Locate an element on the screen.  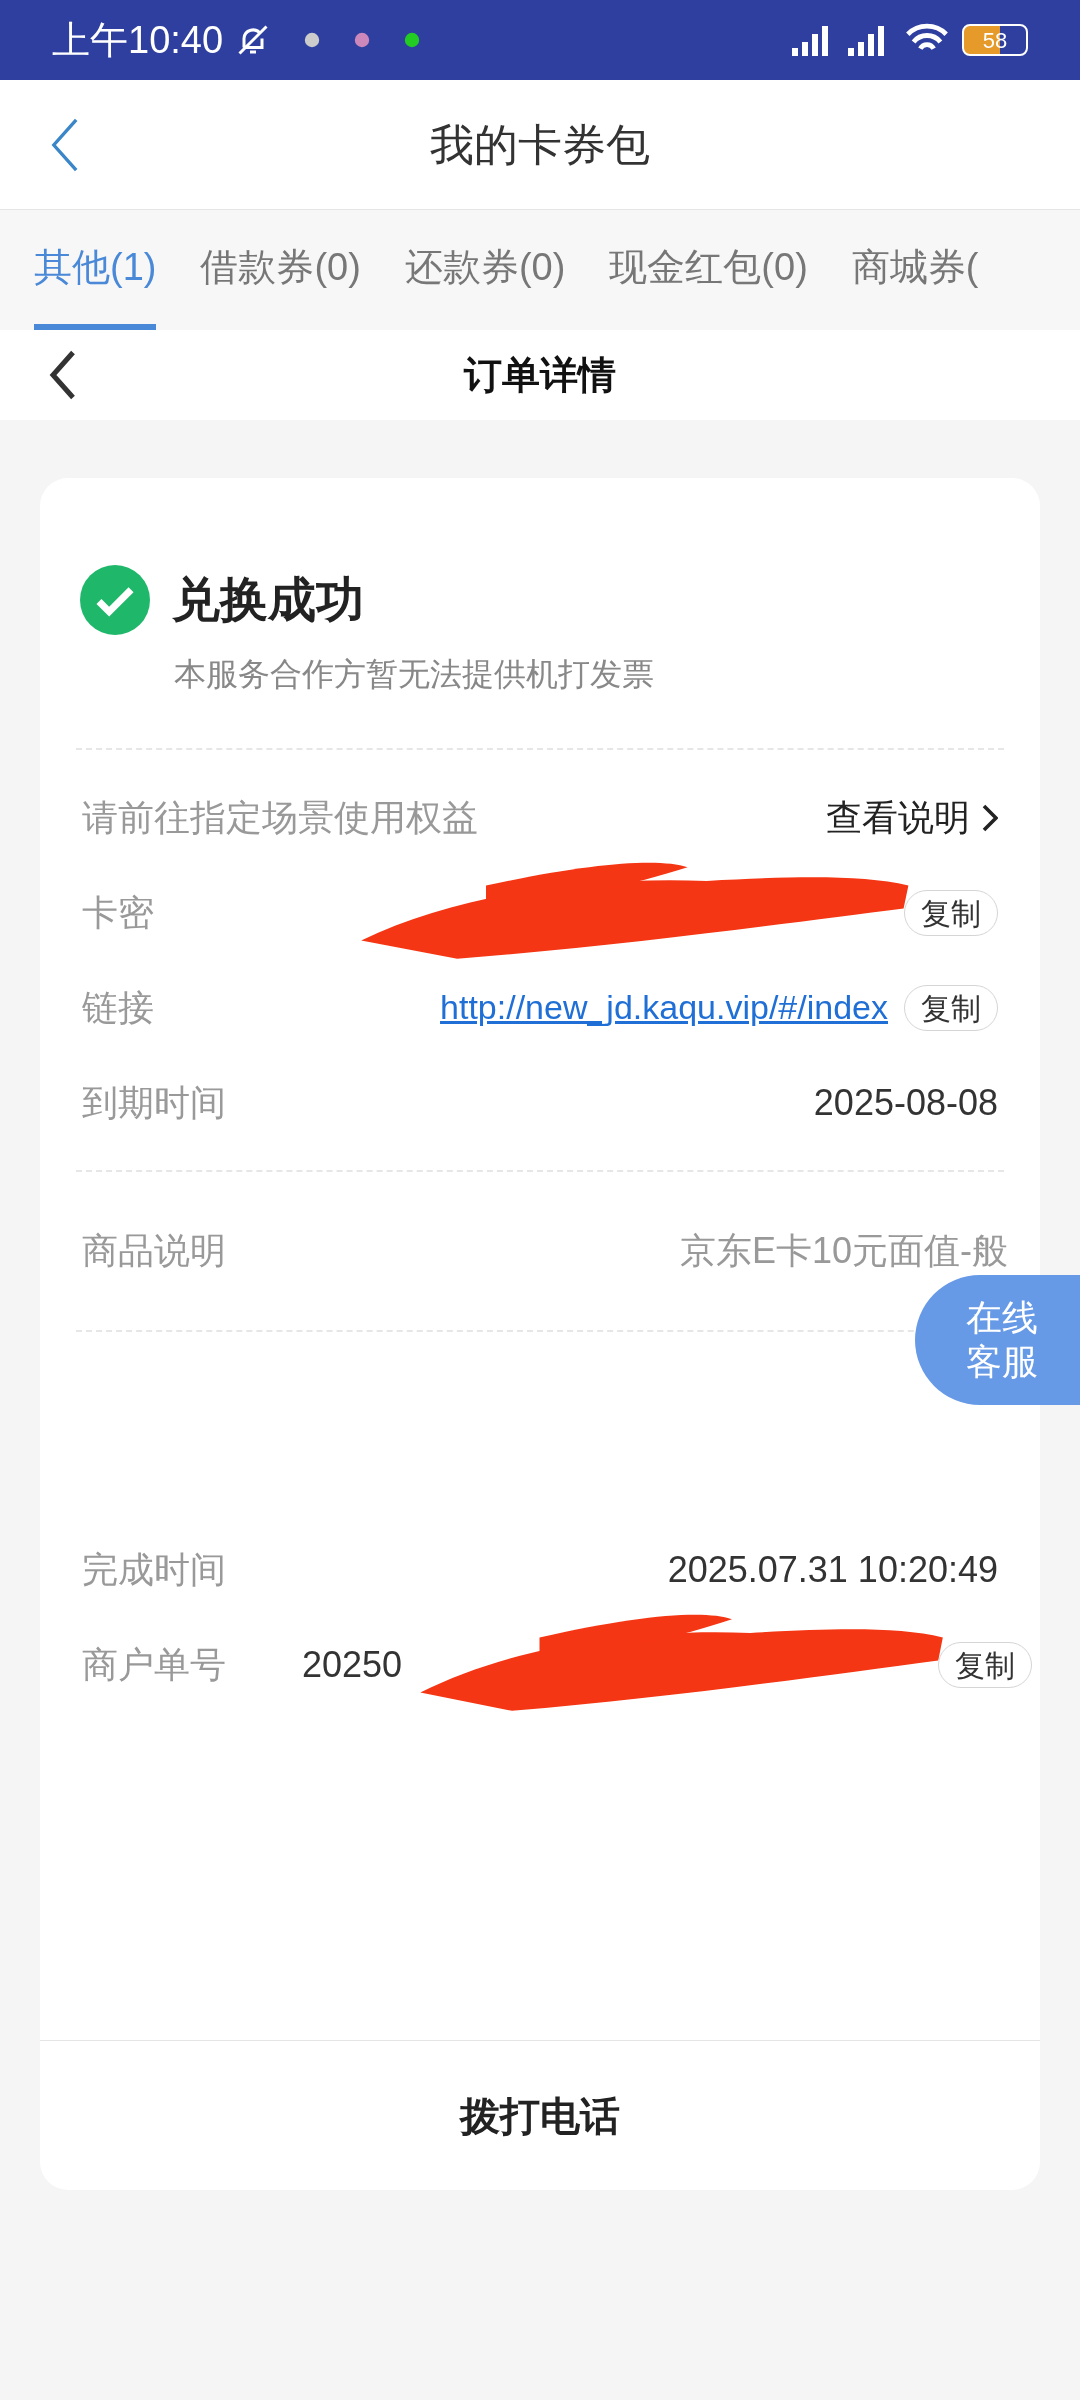
status-time: 上午10:40 is located at coordinates (138, 40).